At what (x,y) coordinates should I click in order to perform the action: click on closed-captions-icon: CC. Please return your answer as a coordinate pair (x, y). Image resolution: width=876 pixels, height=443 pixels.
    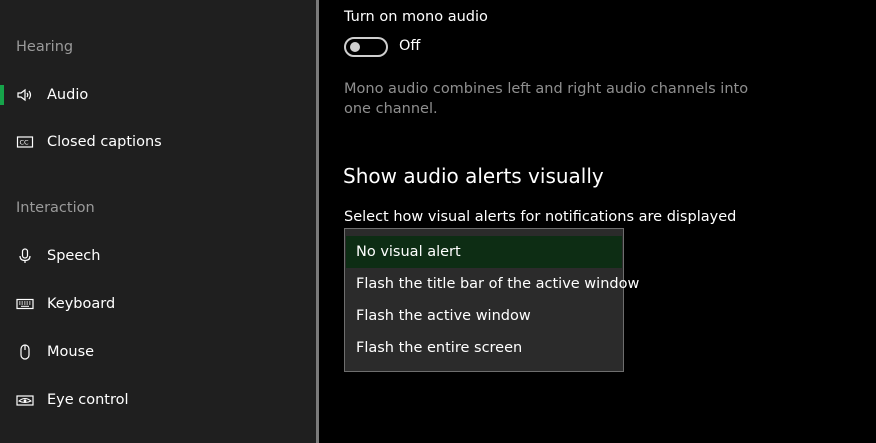
    Looking at the image, I should click on (25, 142).